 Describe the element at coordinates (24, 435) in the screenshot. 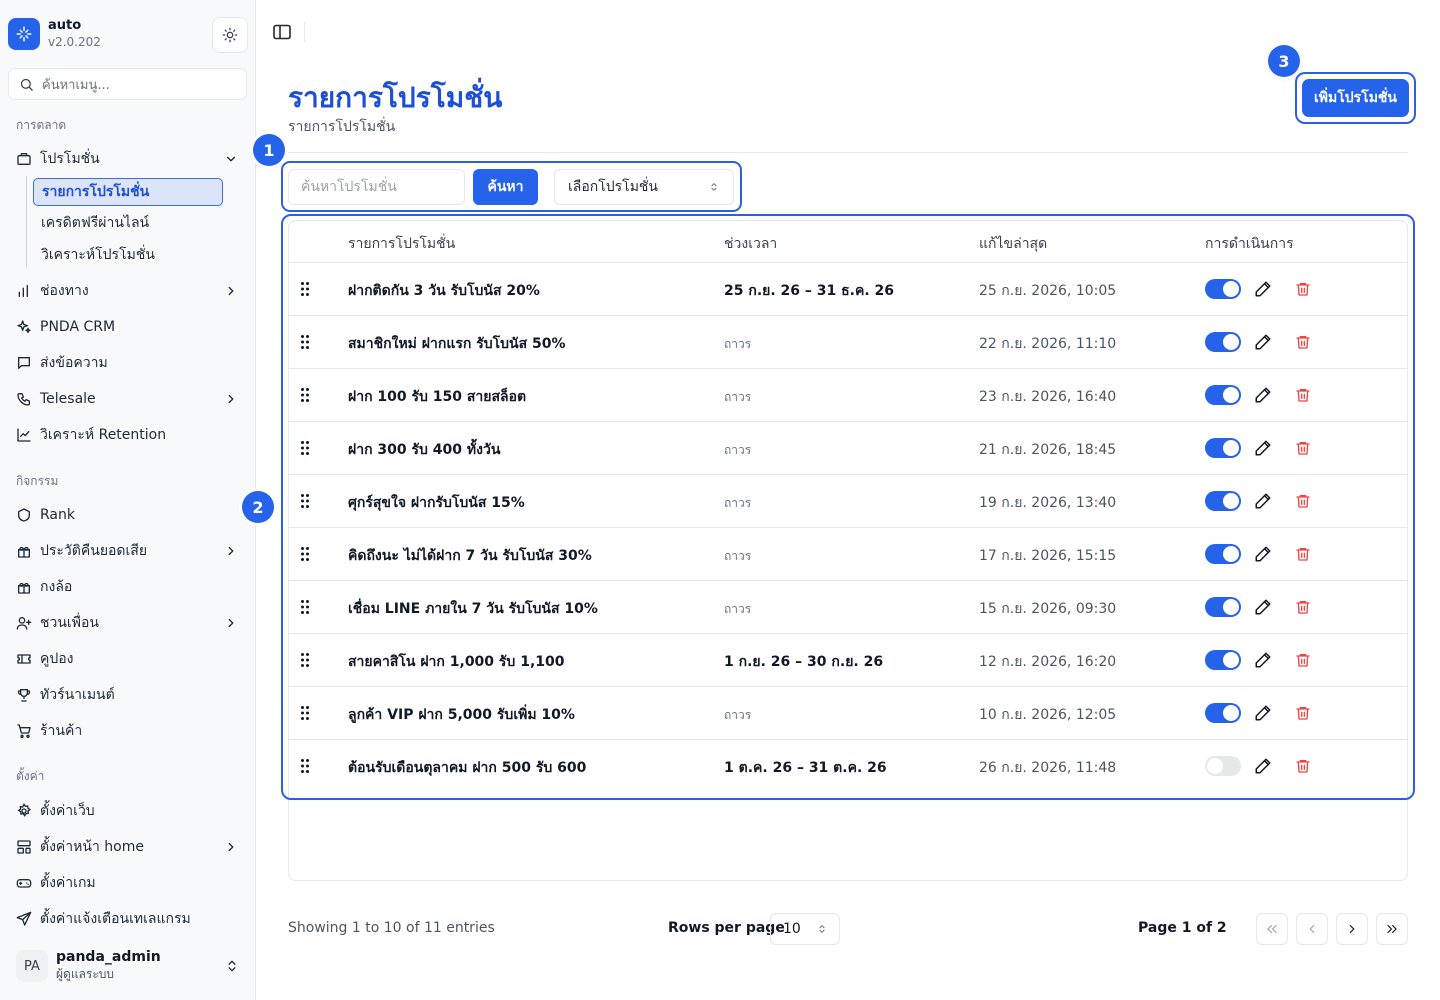

I see `line-chart-icon` at that location.